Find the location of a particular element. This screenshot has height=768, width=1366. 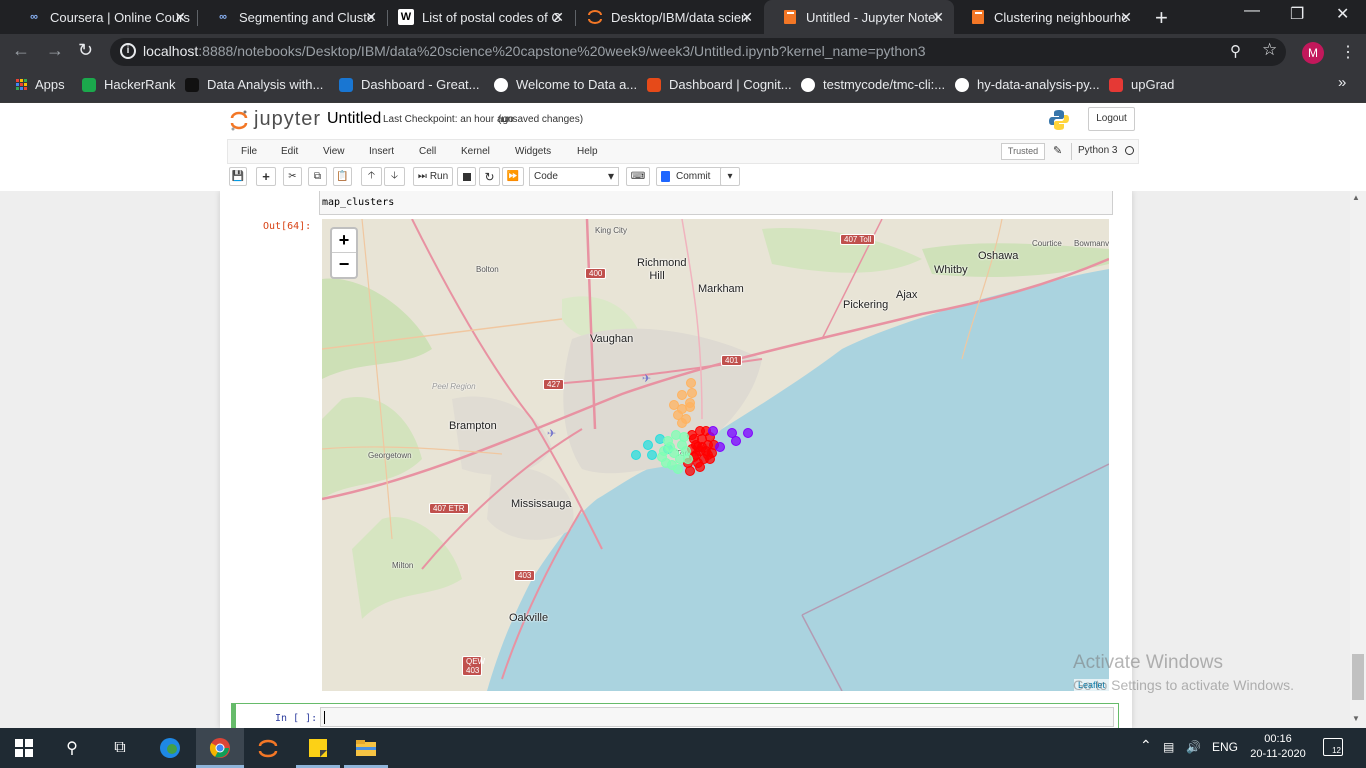

volume-icon: 🔊 is located at coordinates (1193, 747).